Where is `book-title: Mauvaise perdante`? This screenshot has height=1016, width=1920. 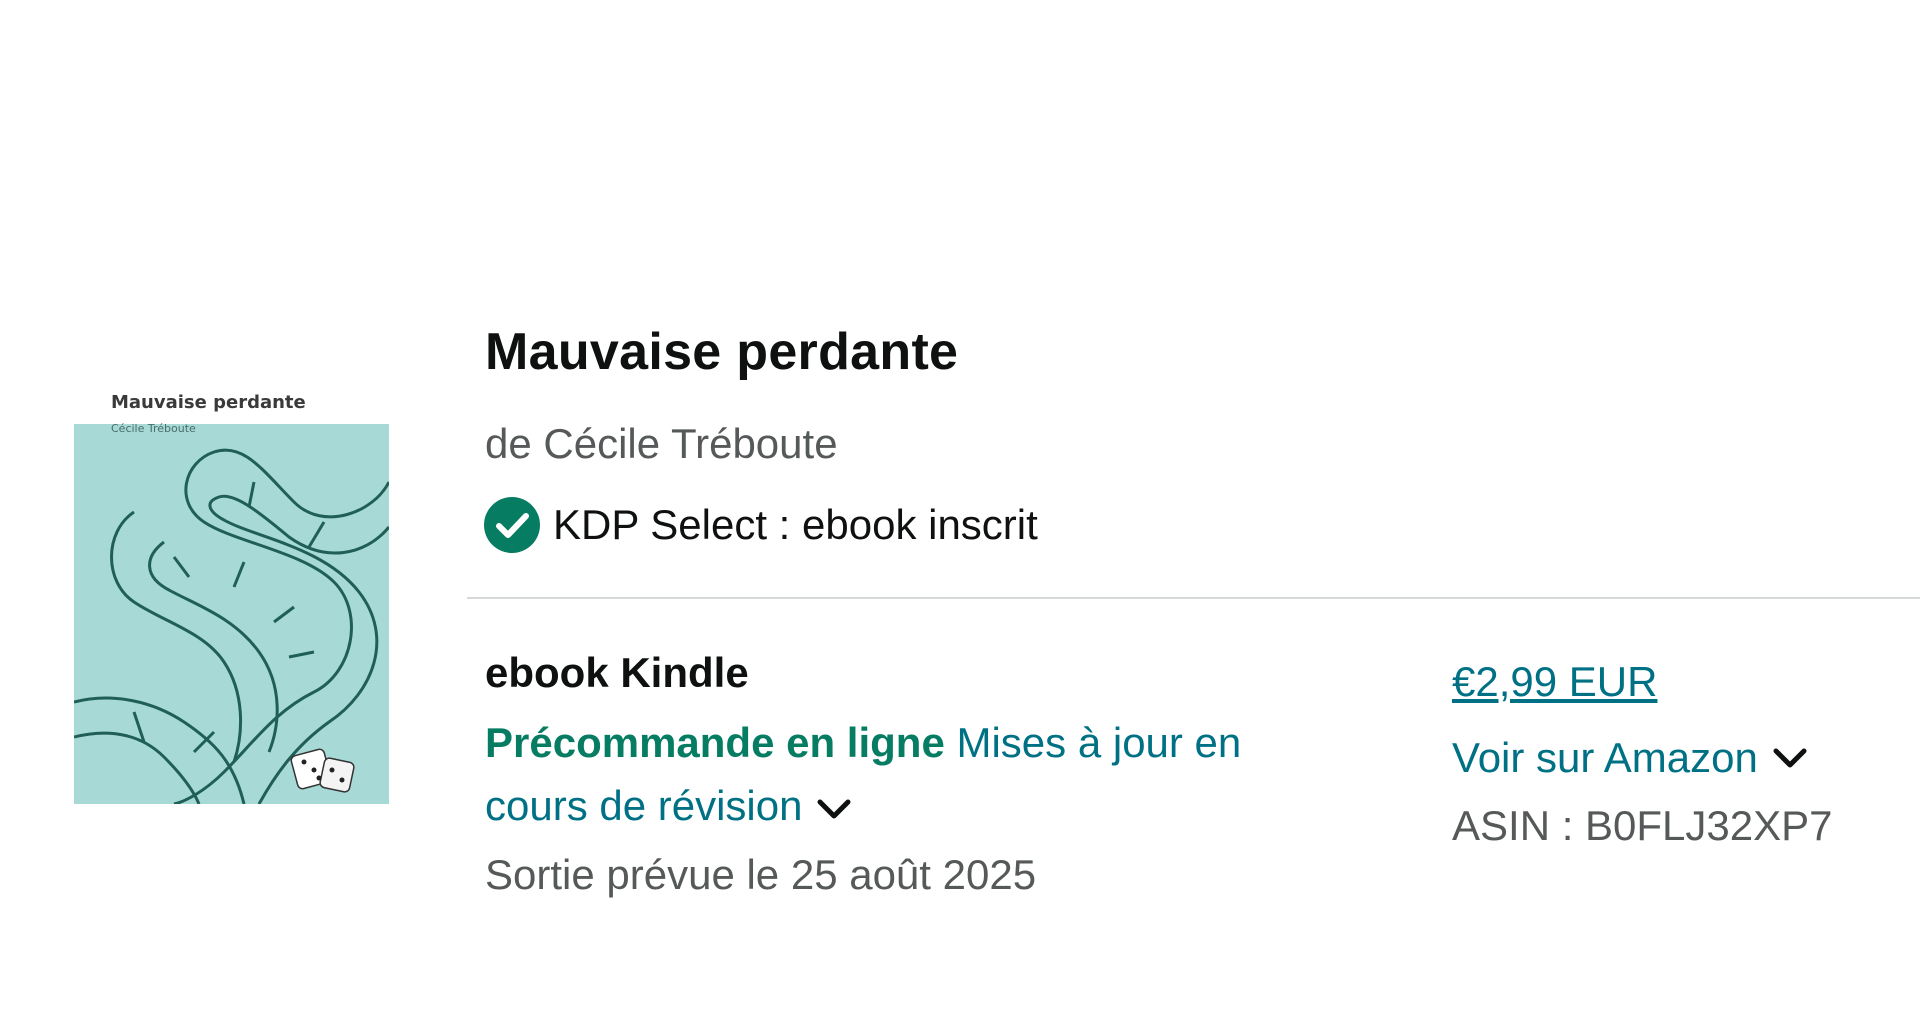 book-title: Mauvaise perdante is located at coordinates (721, 352).